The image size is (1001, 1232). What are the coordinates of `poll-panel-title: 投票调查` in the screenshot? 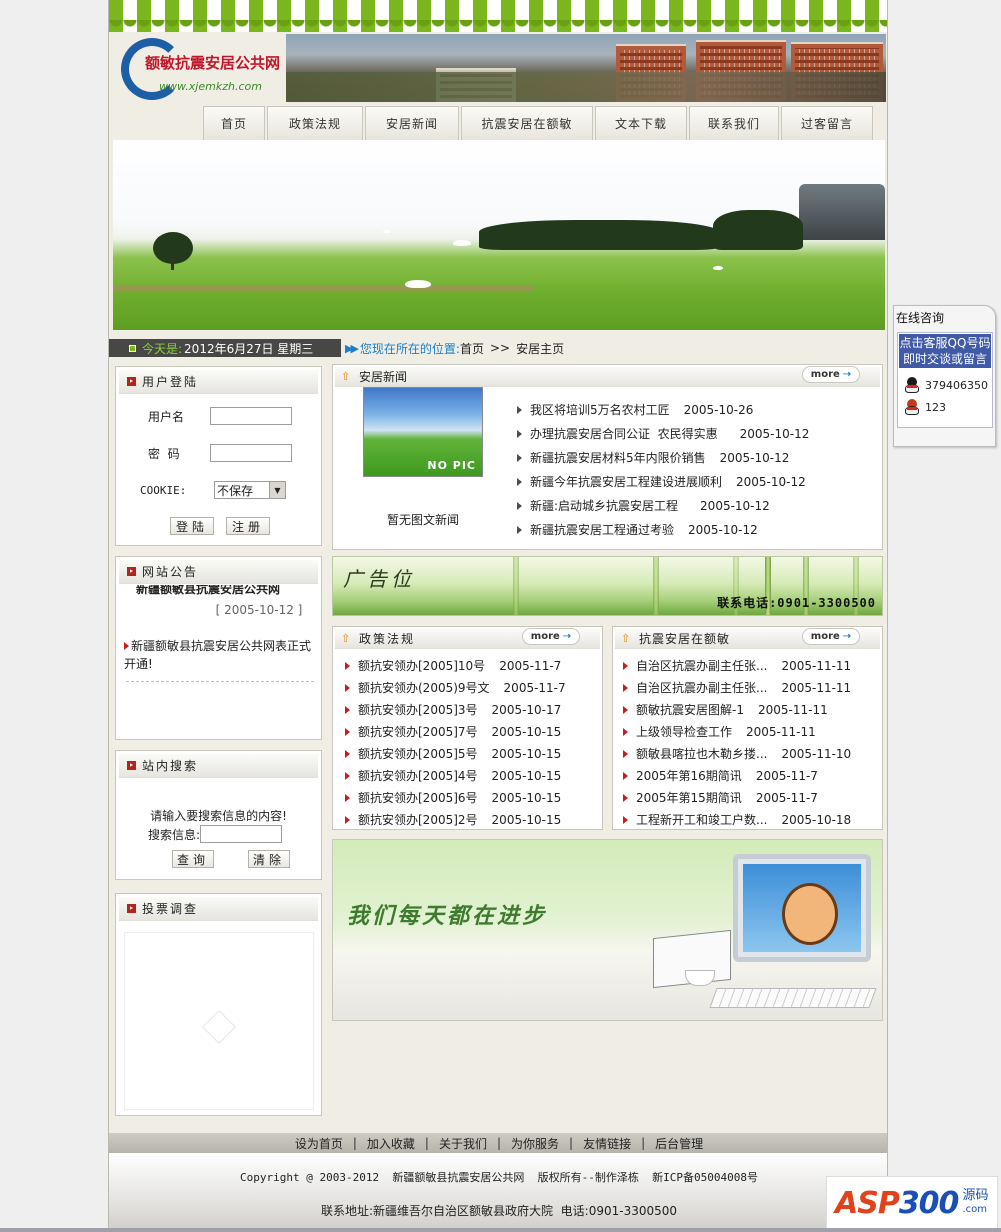 It's located at (170, 909).